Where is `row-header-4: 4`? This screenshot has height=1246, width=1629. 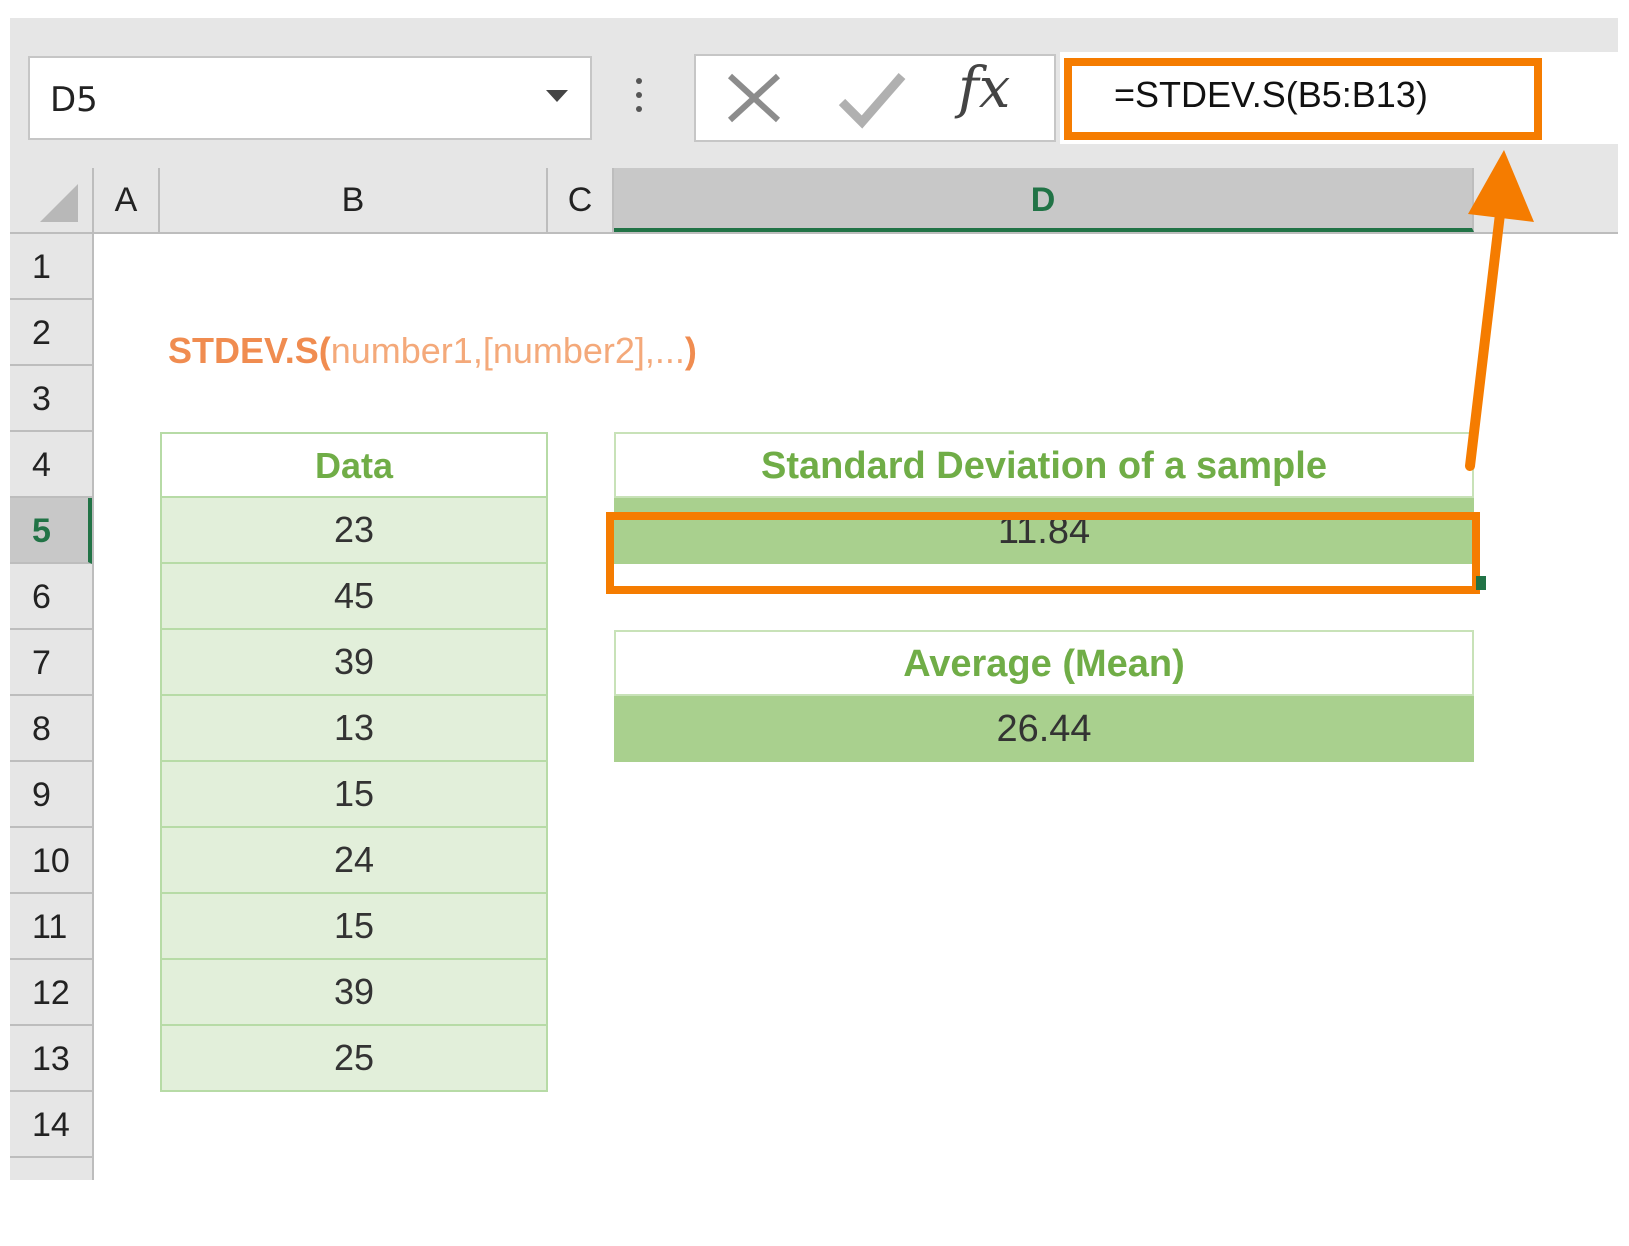 row-header-4: 4 is located at coordinates (51, 465).